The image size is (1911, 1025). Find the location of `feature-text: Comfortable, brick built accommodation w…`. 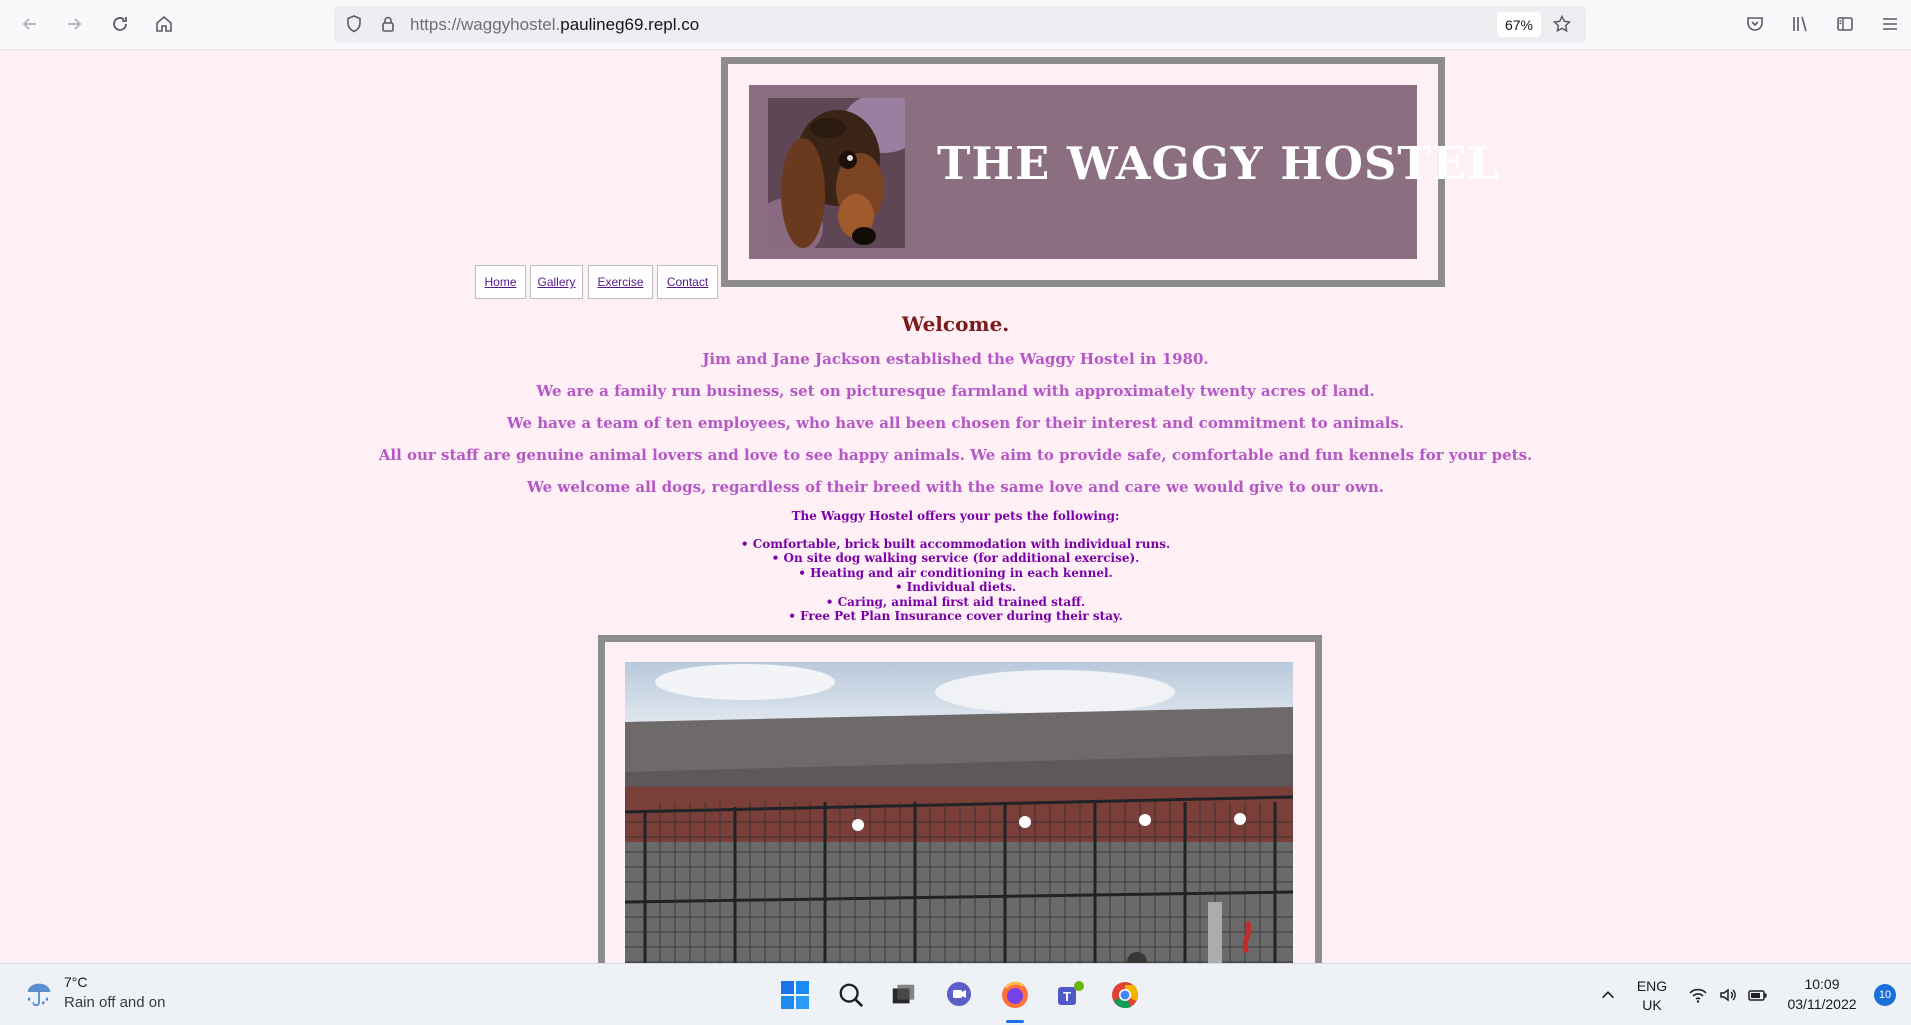

feature-text: Comfortable, brick built accommodation w… is located at coordinates (961, 544).